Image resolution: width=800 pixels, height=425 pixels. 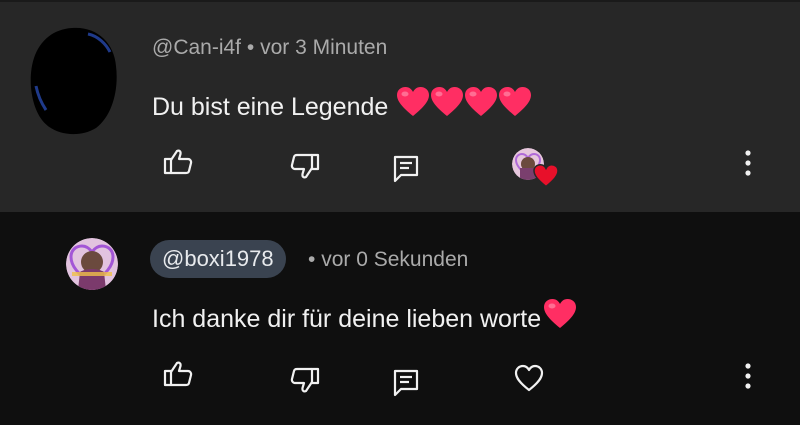 I want to click on heart-button, so click(x=529, y=378).